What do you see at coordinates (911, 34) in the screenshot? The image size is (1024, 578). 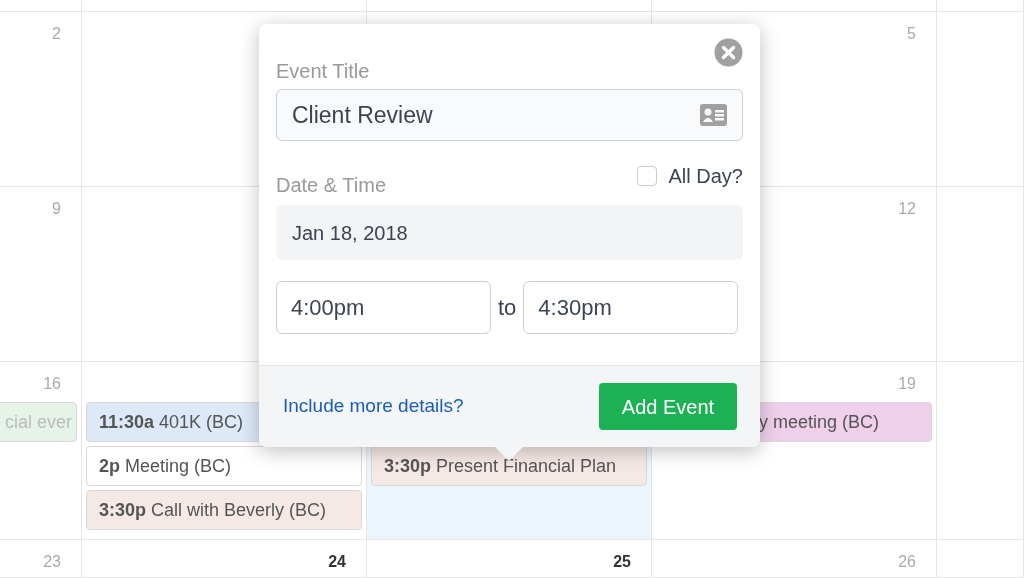 I see `day-number: 5` at bounding box center [911, 34].